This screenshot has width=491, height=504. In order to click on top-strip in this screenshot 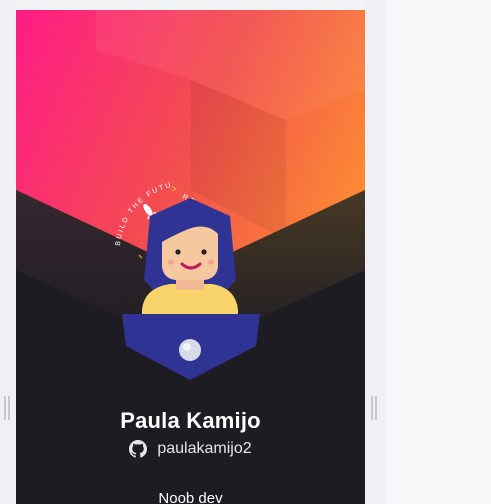, I will do `click(190, 5)`.